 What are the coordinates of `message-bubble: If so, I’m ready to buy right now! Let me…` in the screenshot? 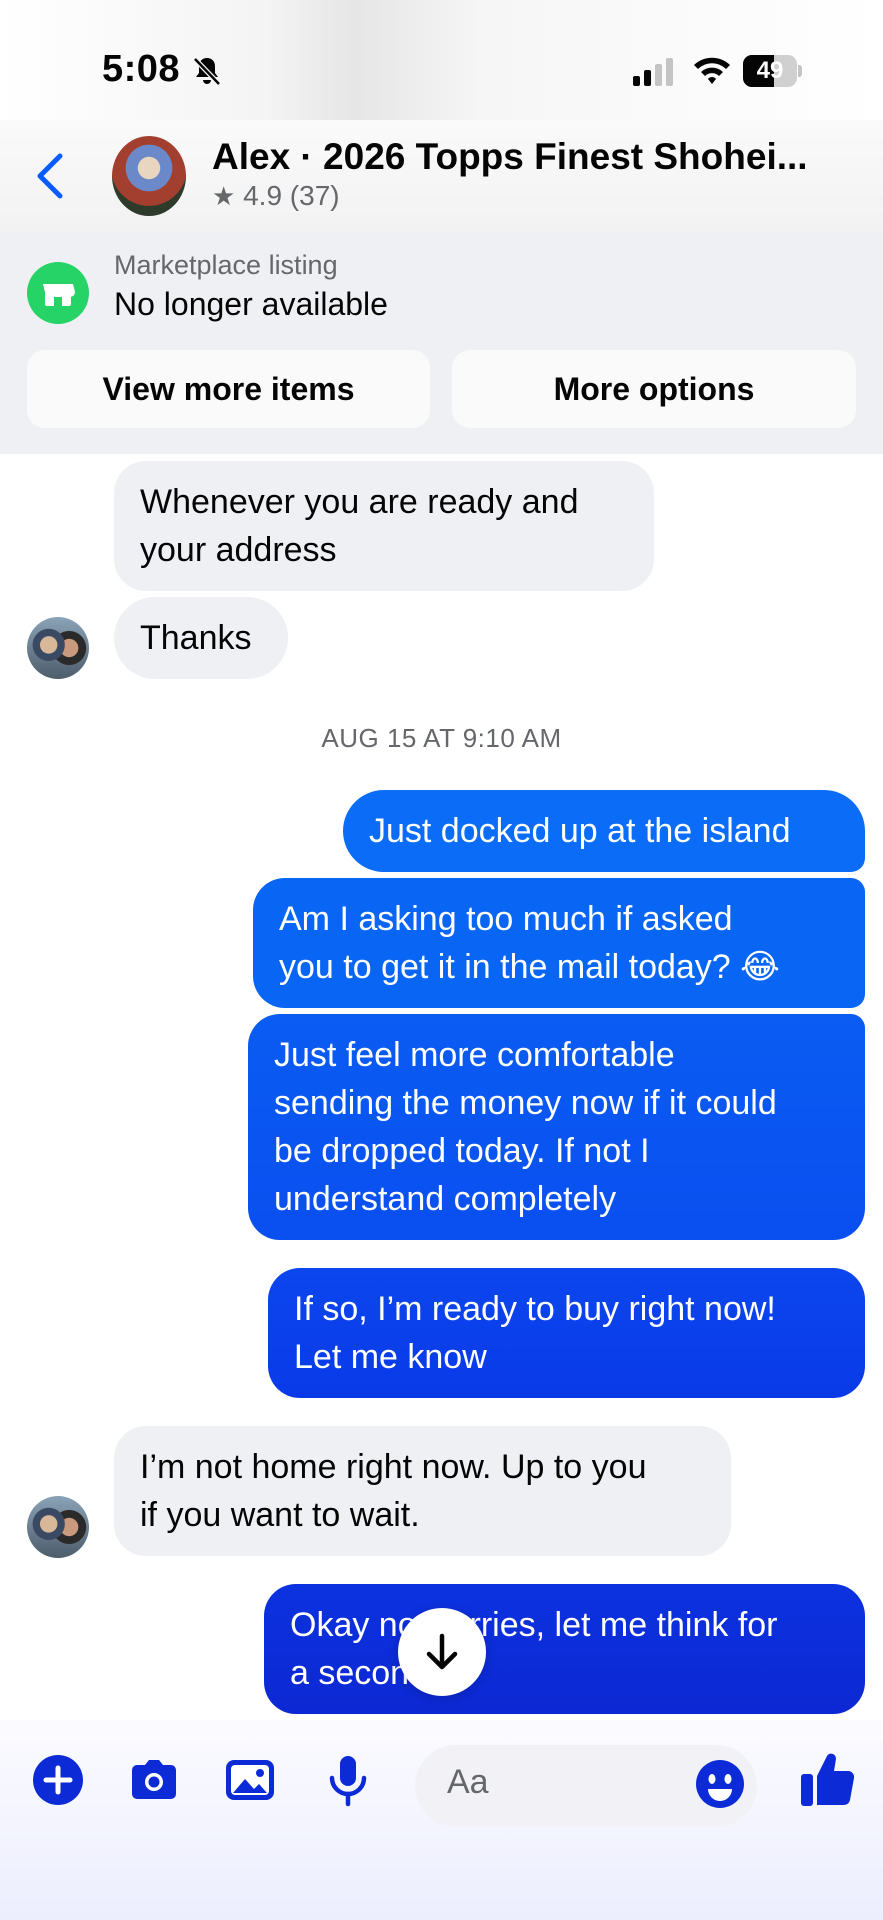 It's located at (566, 1333).